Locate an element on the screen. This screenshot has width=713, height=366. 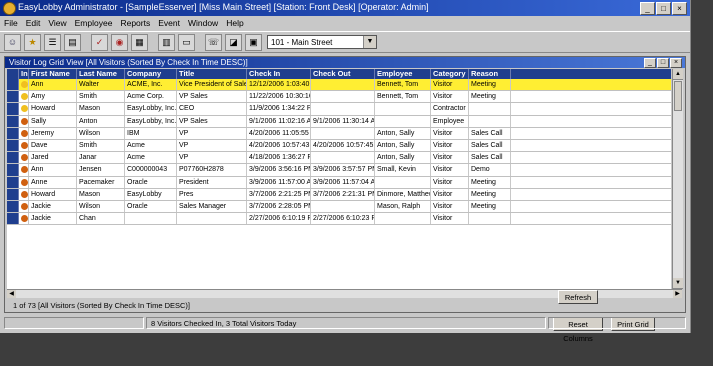
column-header: First Name is located at coordinates (53, 74).